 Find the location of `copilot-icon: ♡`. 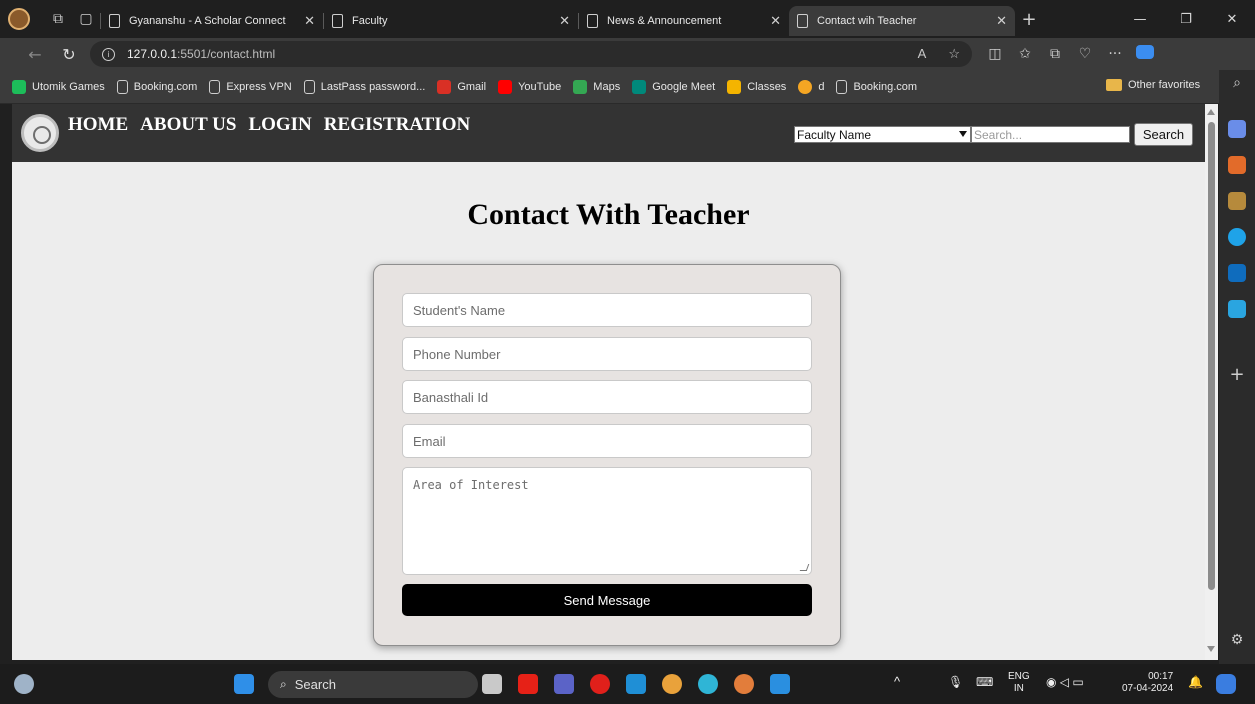

copilot-icon: ♡ is located at coordinates (1085, 54).